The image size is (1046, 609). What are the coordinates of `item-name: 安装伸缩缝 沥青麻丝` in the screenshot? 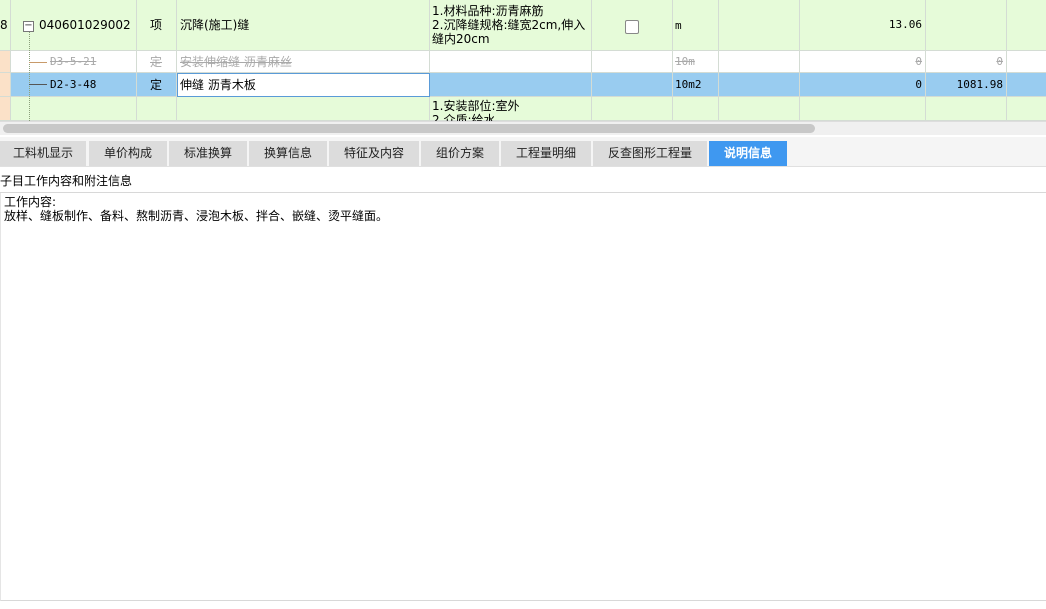 It's located at (236, 62).